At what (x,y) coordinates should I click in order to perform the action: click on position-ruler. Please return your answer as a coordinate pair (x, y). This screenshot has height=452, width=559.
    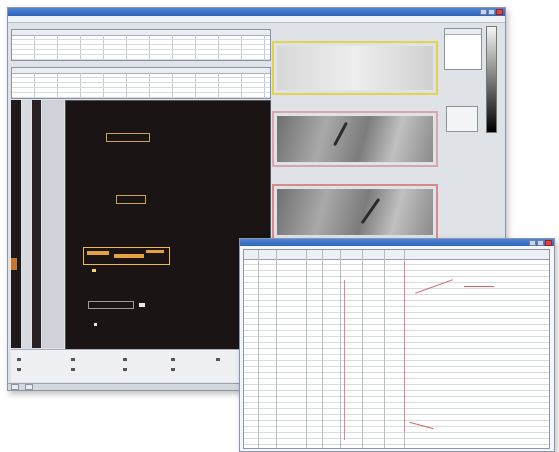
    Looking at the image, I should click on (53, 224).